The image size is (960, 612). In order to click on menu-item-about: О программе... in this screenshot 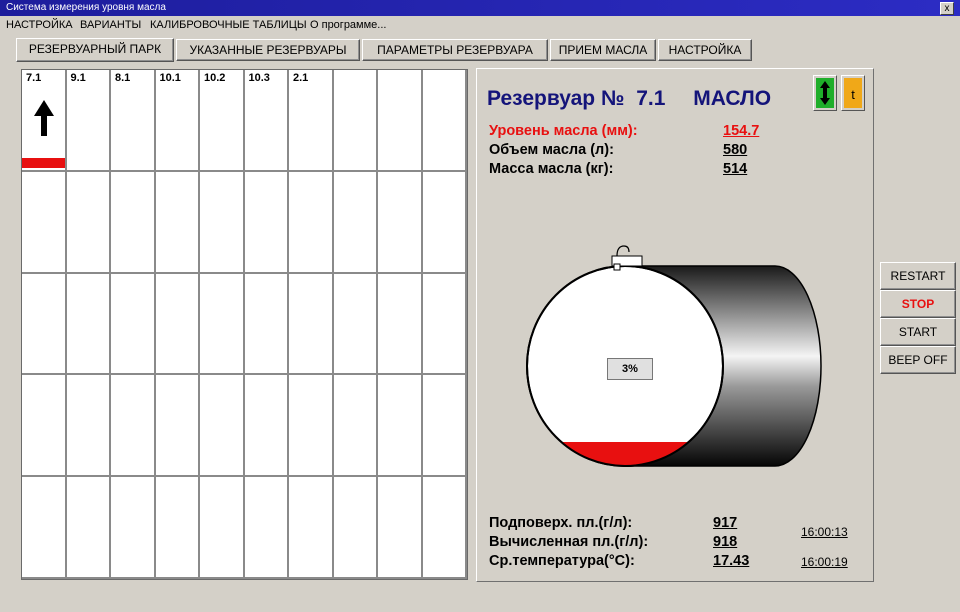, I will do `click(348, 25)`.